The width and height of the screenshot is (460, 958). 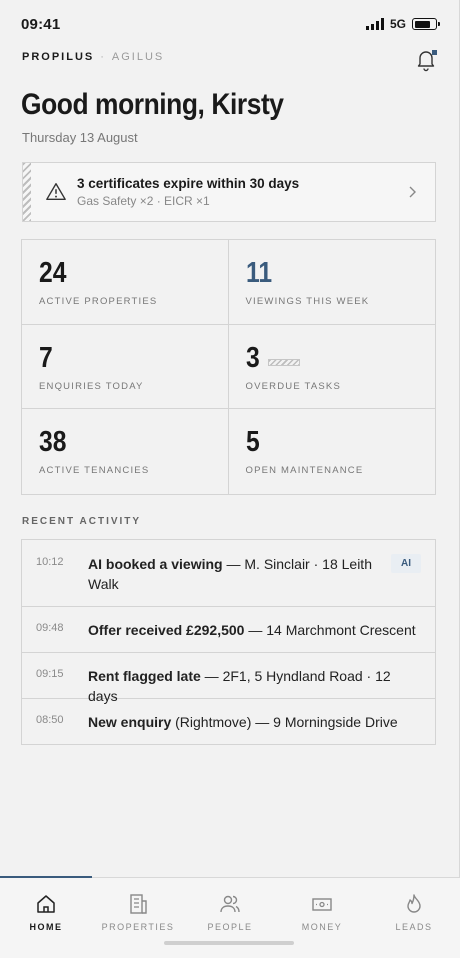 I want to click on nav-item-home: HOME, so click(x=46, y=918).